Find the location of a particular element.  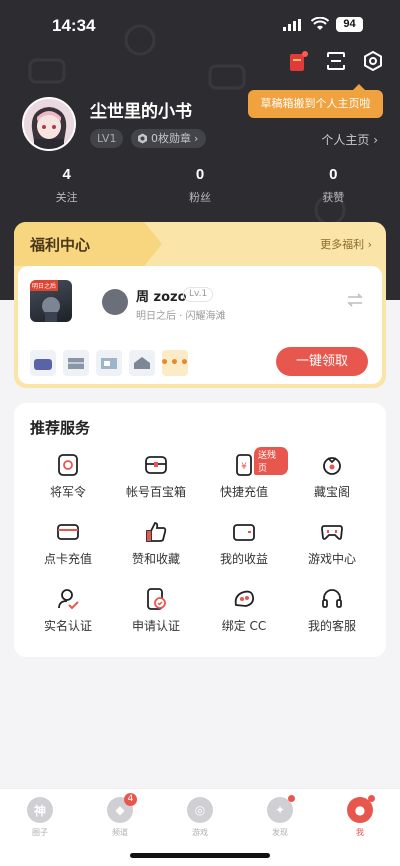

game-user-name: 周 zozo is located at coordinates (161, 297).